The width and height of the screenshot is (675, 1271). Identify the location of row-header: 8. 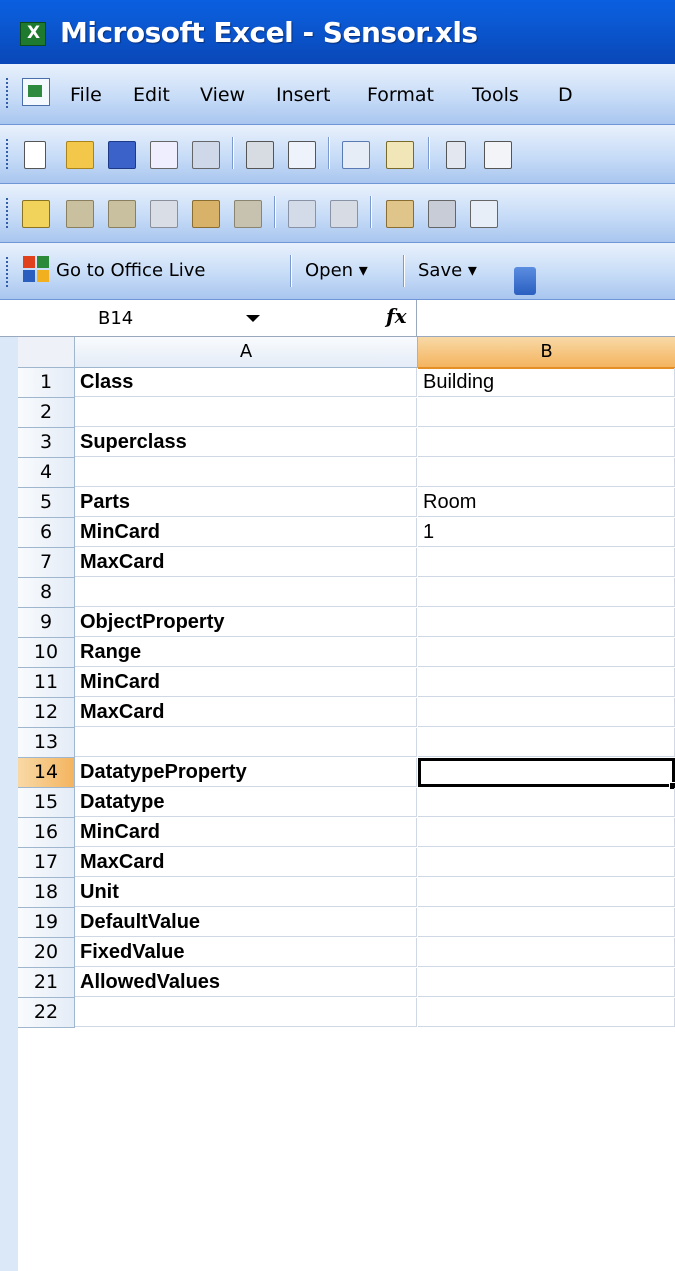
(46, 593).